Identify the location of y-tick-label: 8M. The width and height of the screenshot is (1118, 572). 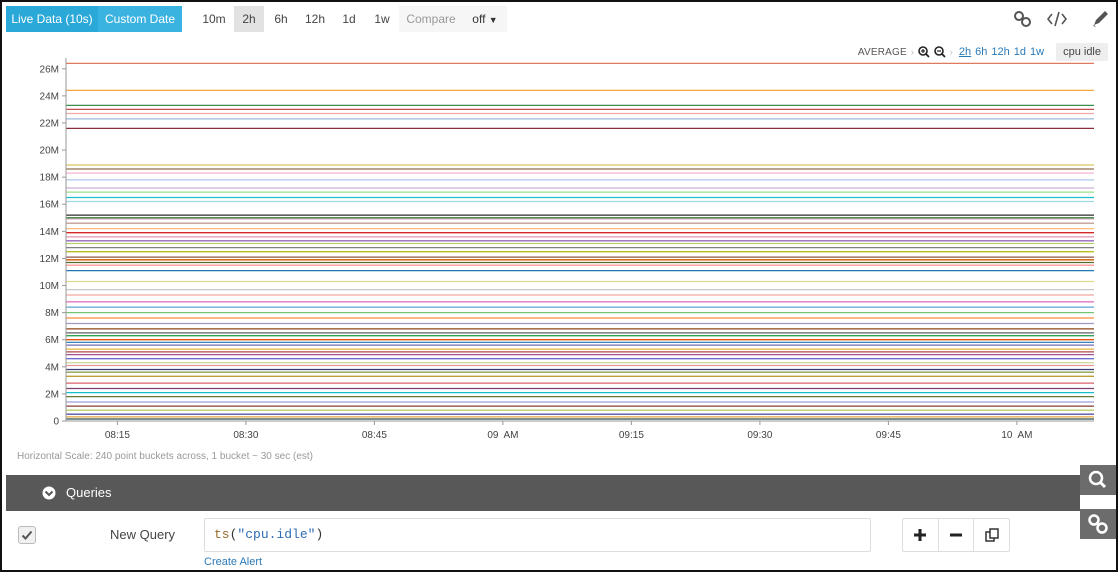
(52, 313).